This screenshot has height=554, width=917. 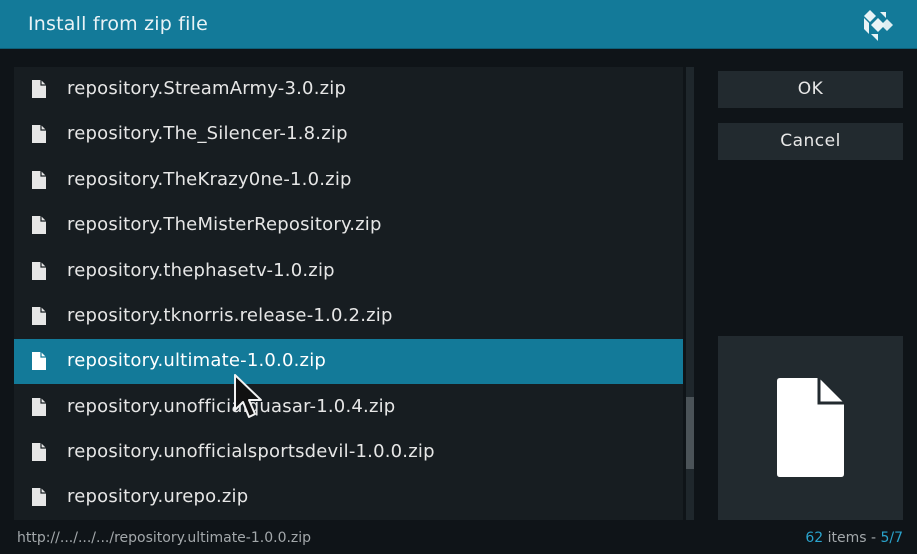 I want to click on file-list-item: repository.StreamArmy-3.0.zip, so click(x=348, y=89).